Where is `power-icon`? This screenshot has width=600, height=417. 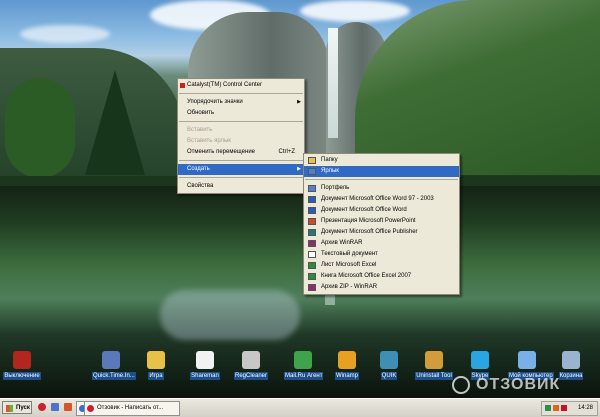
power-icon is located at coordinates (22, 360).